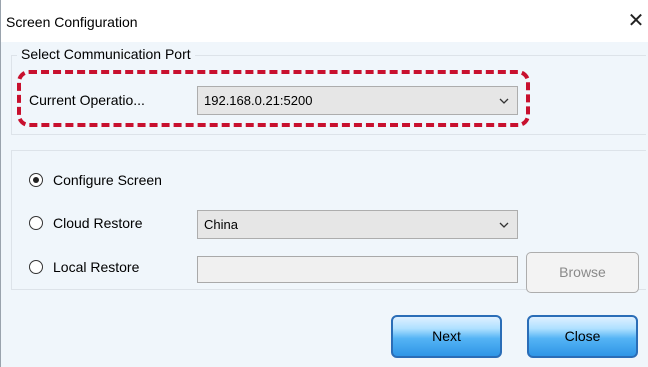  I want to click on configure-screen-label: Configure Screen, so click(107, 180).